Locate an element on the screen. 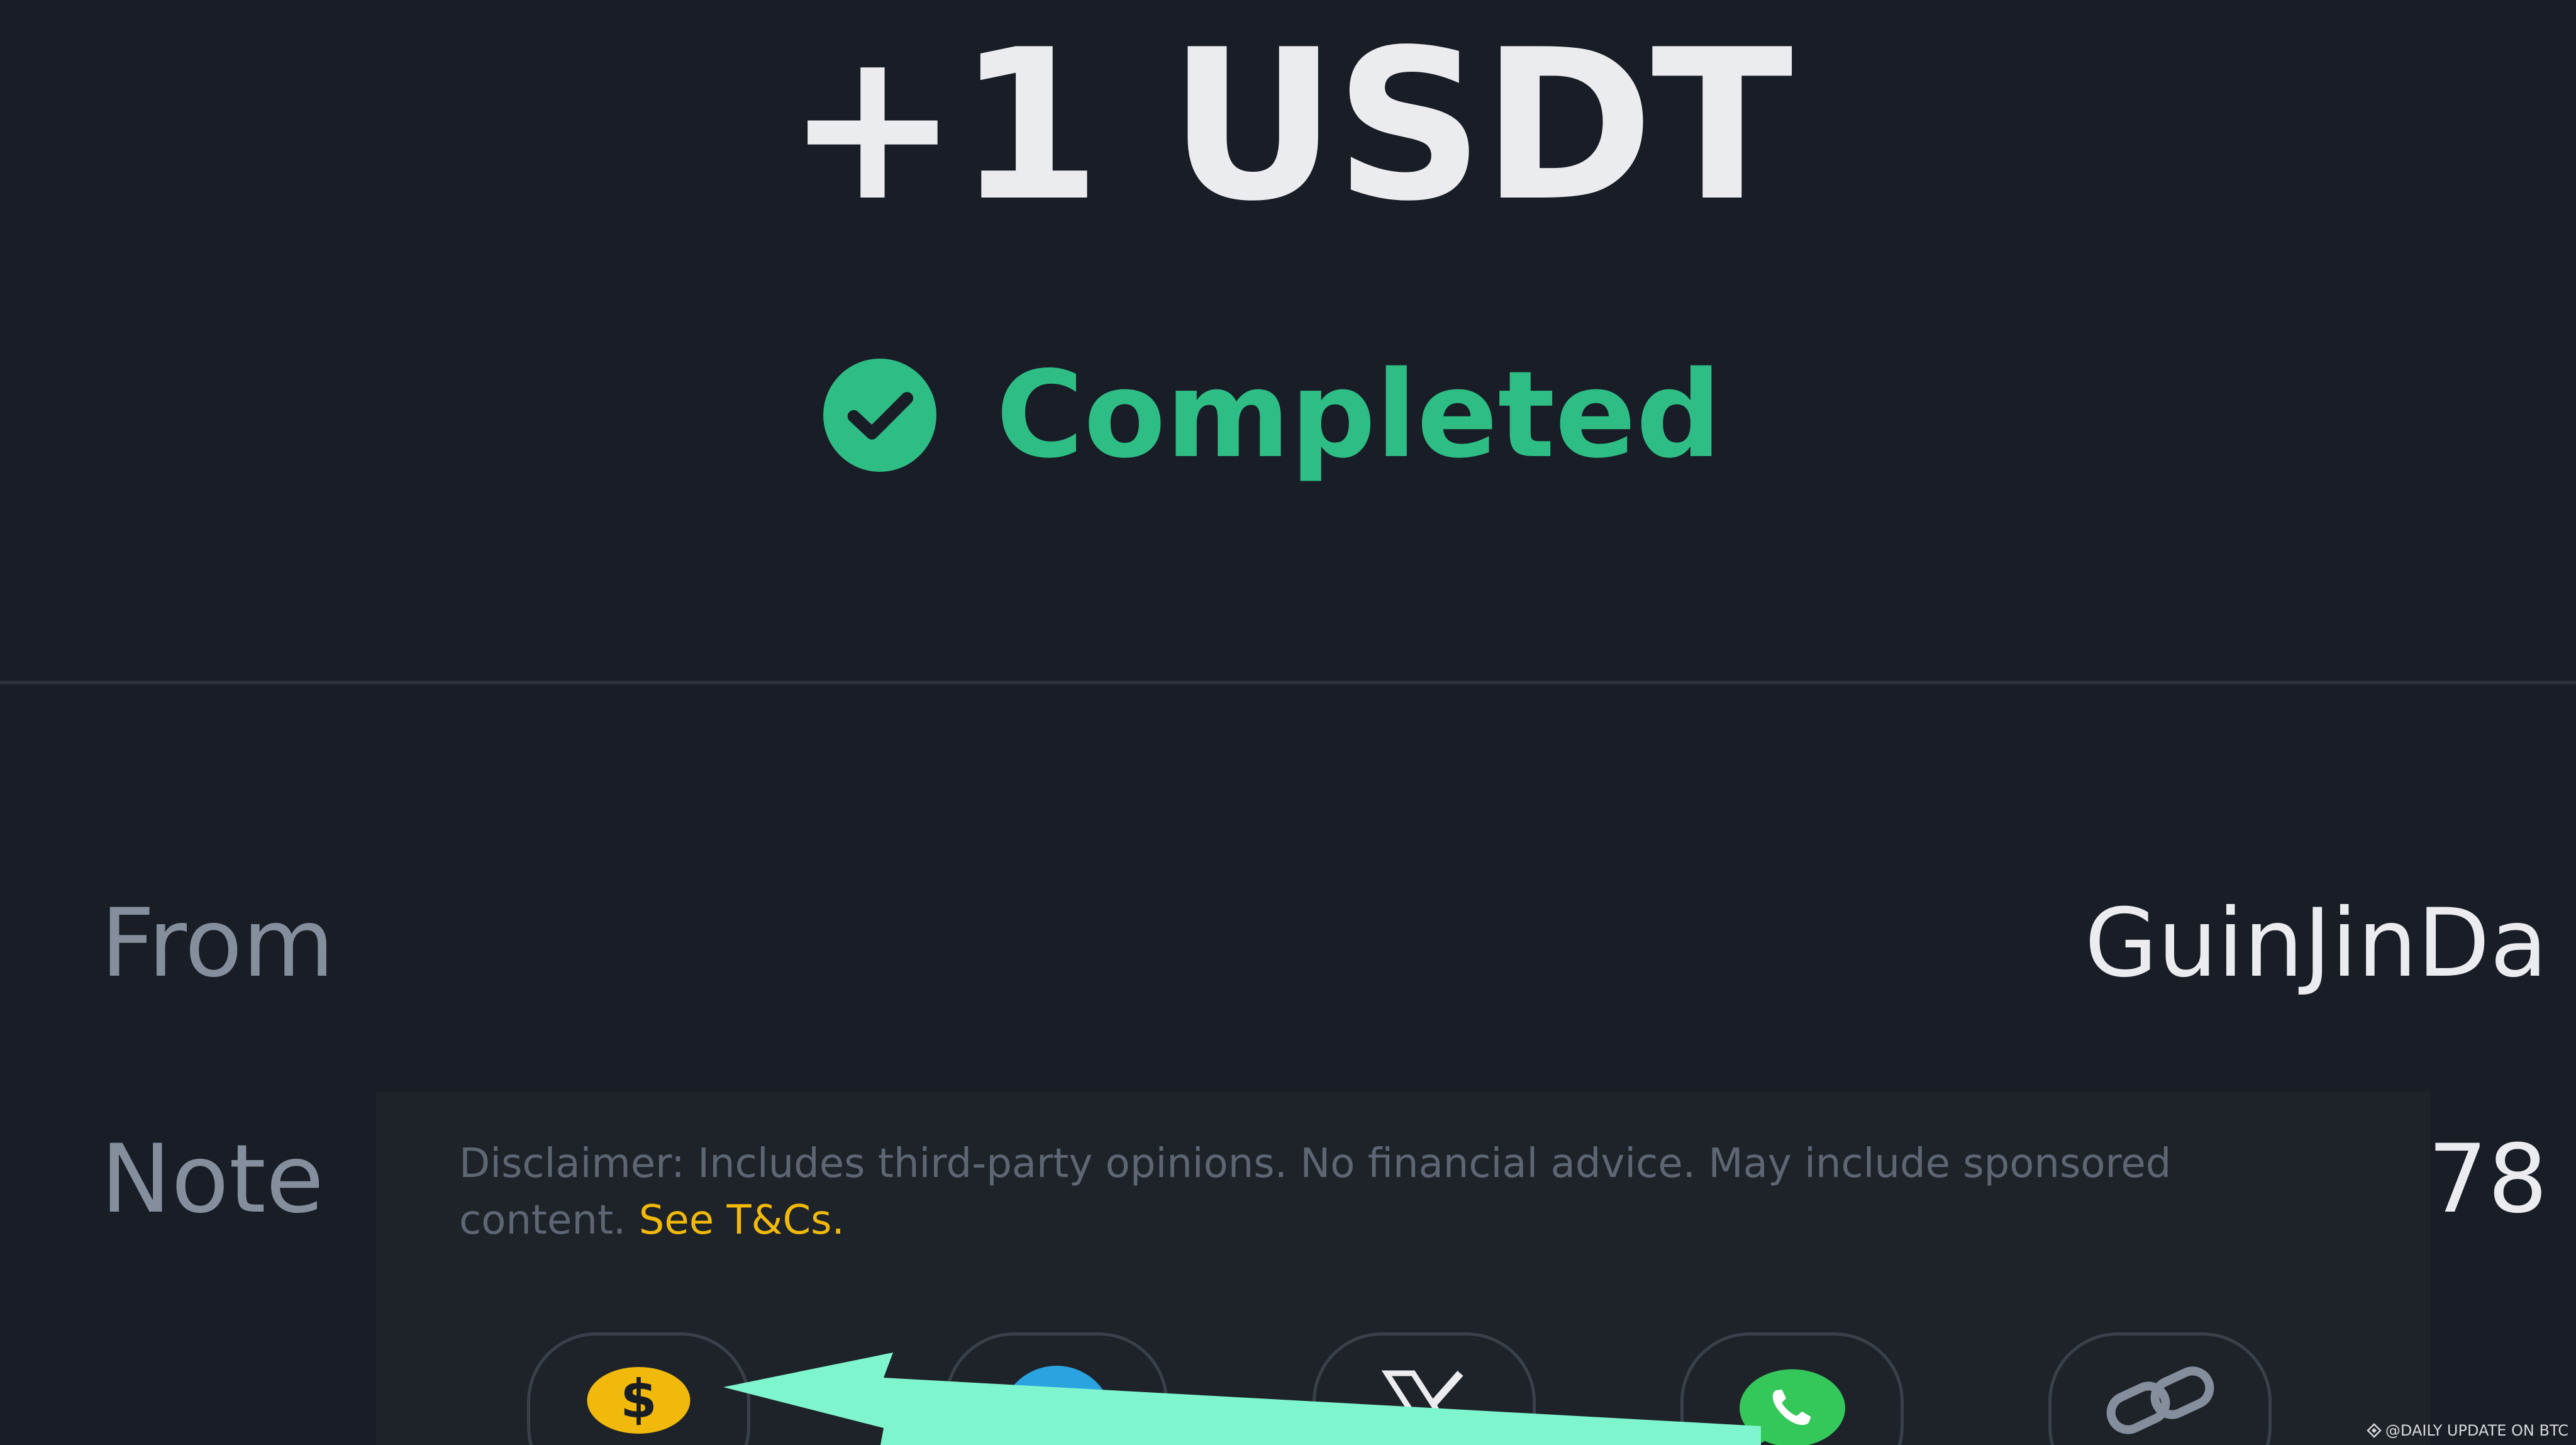 The image size is (2576, 1445). diamond-icon is located at coordinates (2374, 1430).